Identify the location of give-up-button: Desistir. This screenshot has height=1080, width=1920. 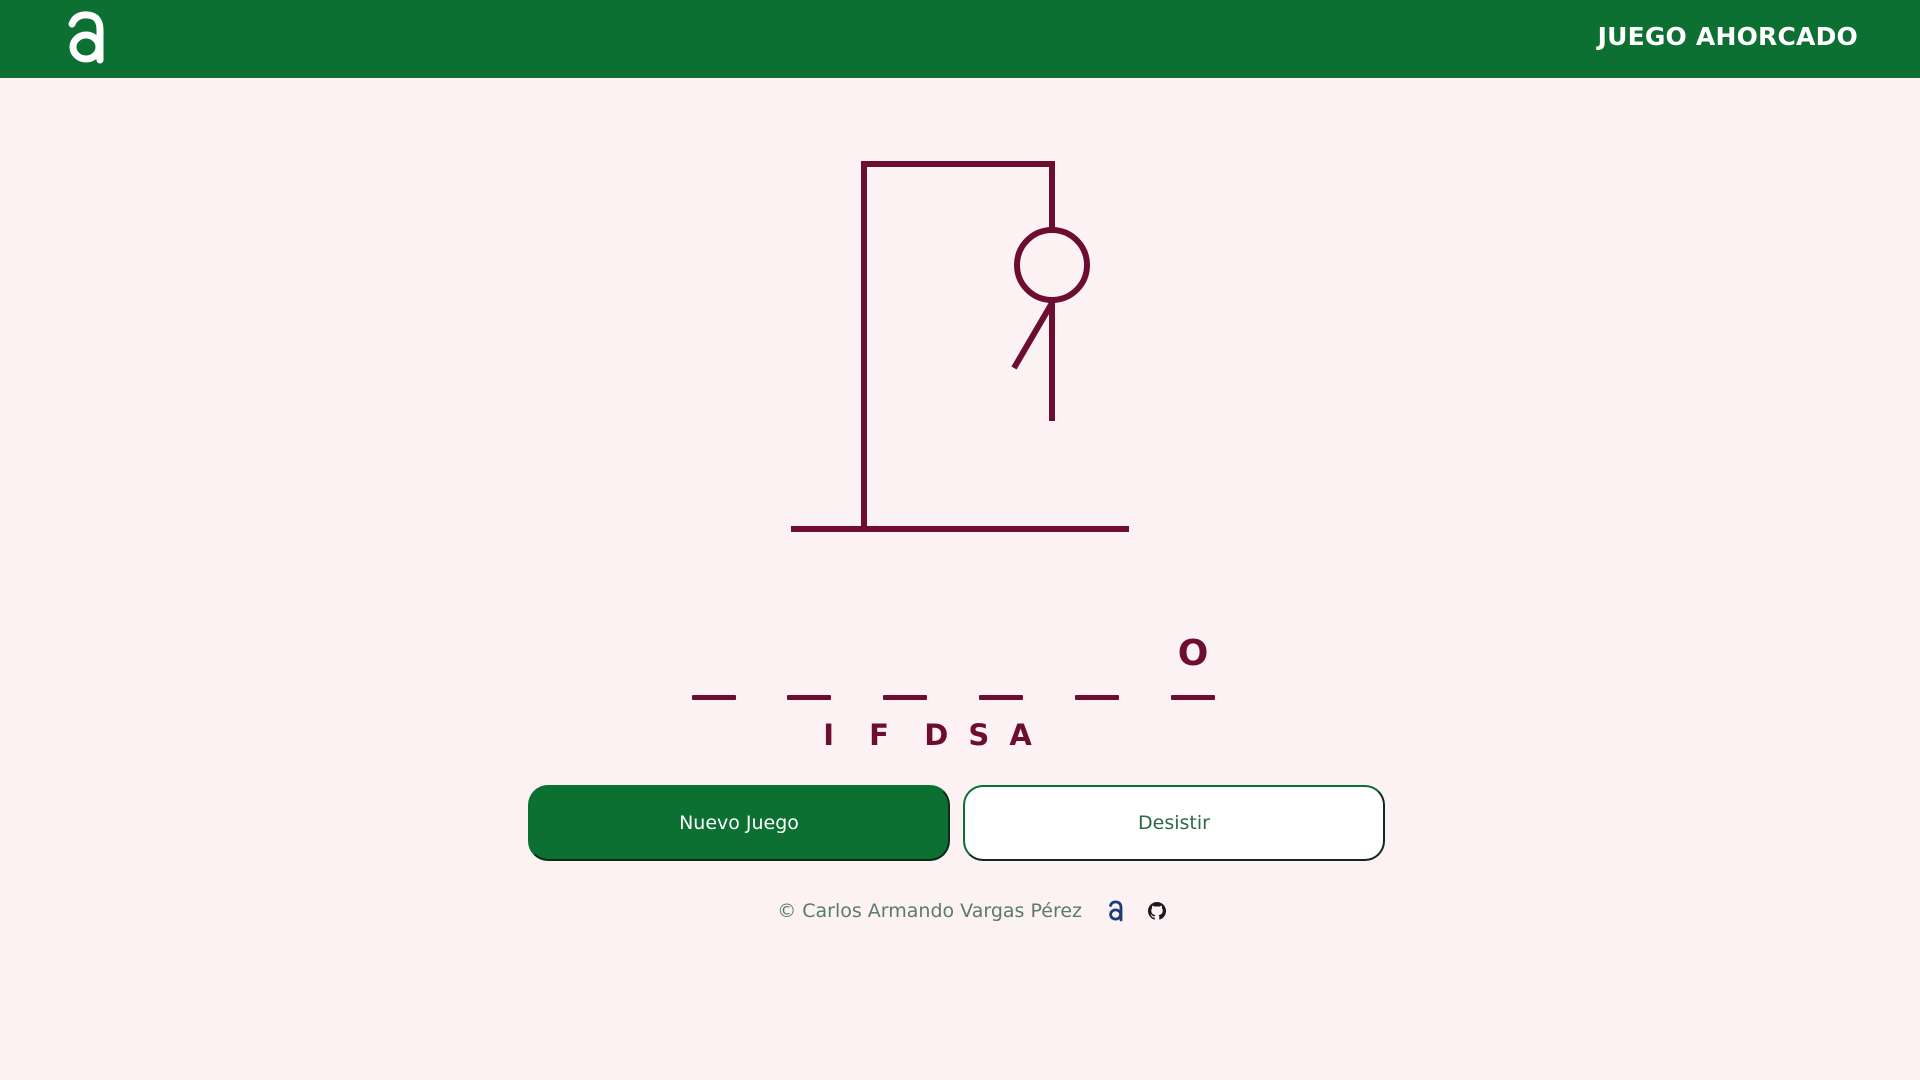
(1174, 823).